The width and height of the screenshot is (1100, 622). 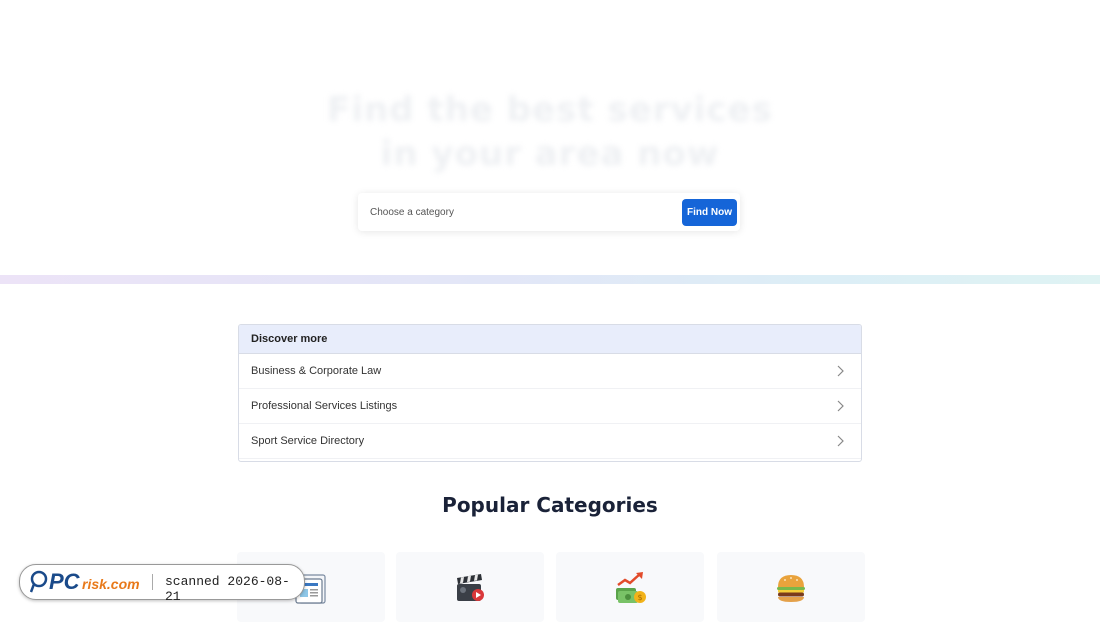 I want to click on movie-clapper-icon, so click(x=470, y=587).